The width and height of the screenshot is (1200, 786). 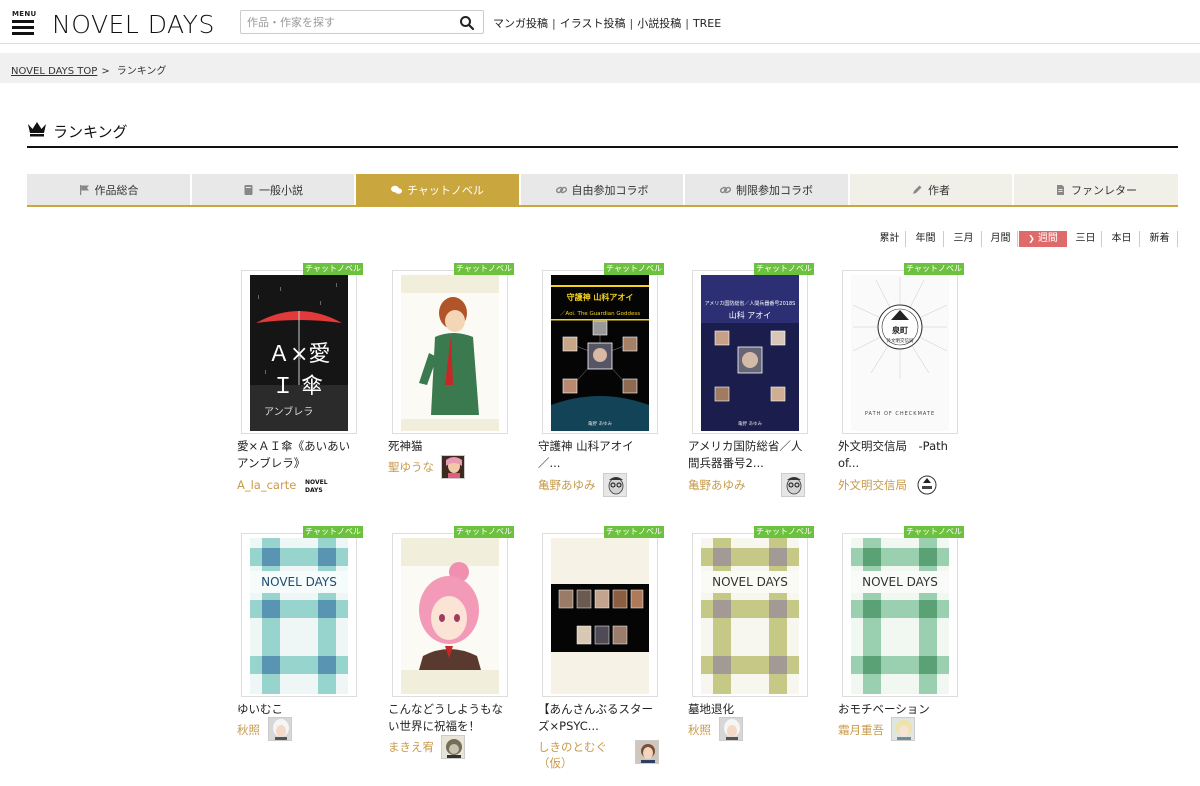 What do you see at coordinates (296, 709) in the screenshot?
I see `work-title: ゆいむこ` at bounding box center [296, 709].